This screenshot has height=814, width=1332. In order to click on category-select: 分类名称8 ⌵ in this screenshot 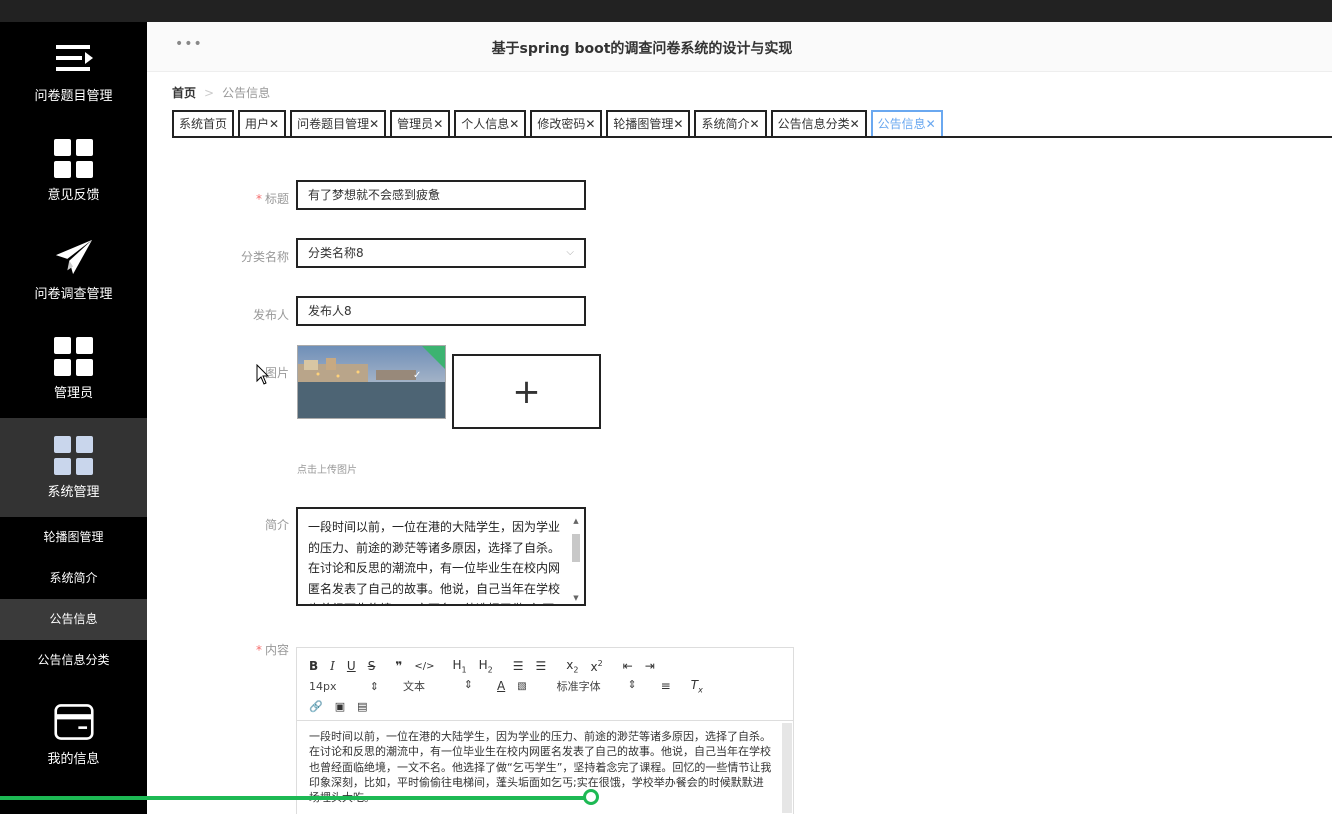, I will do `click(441, 253)`.